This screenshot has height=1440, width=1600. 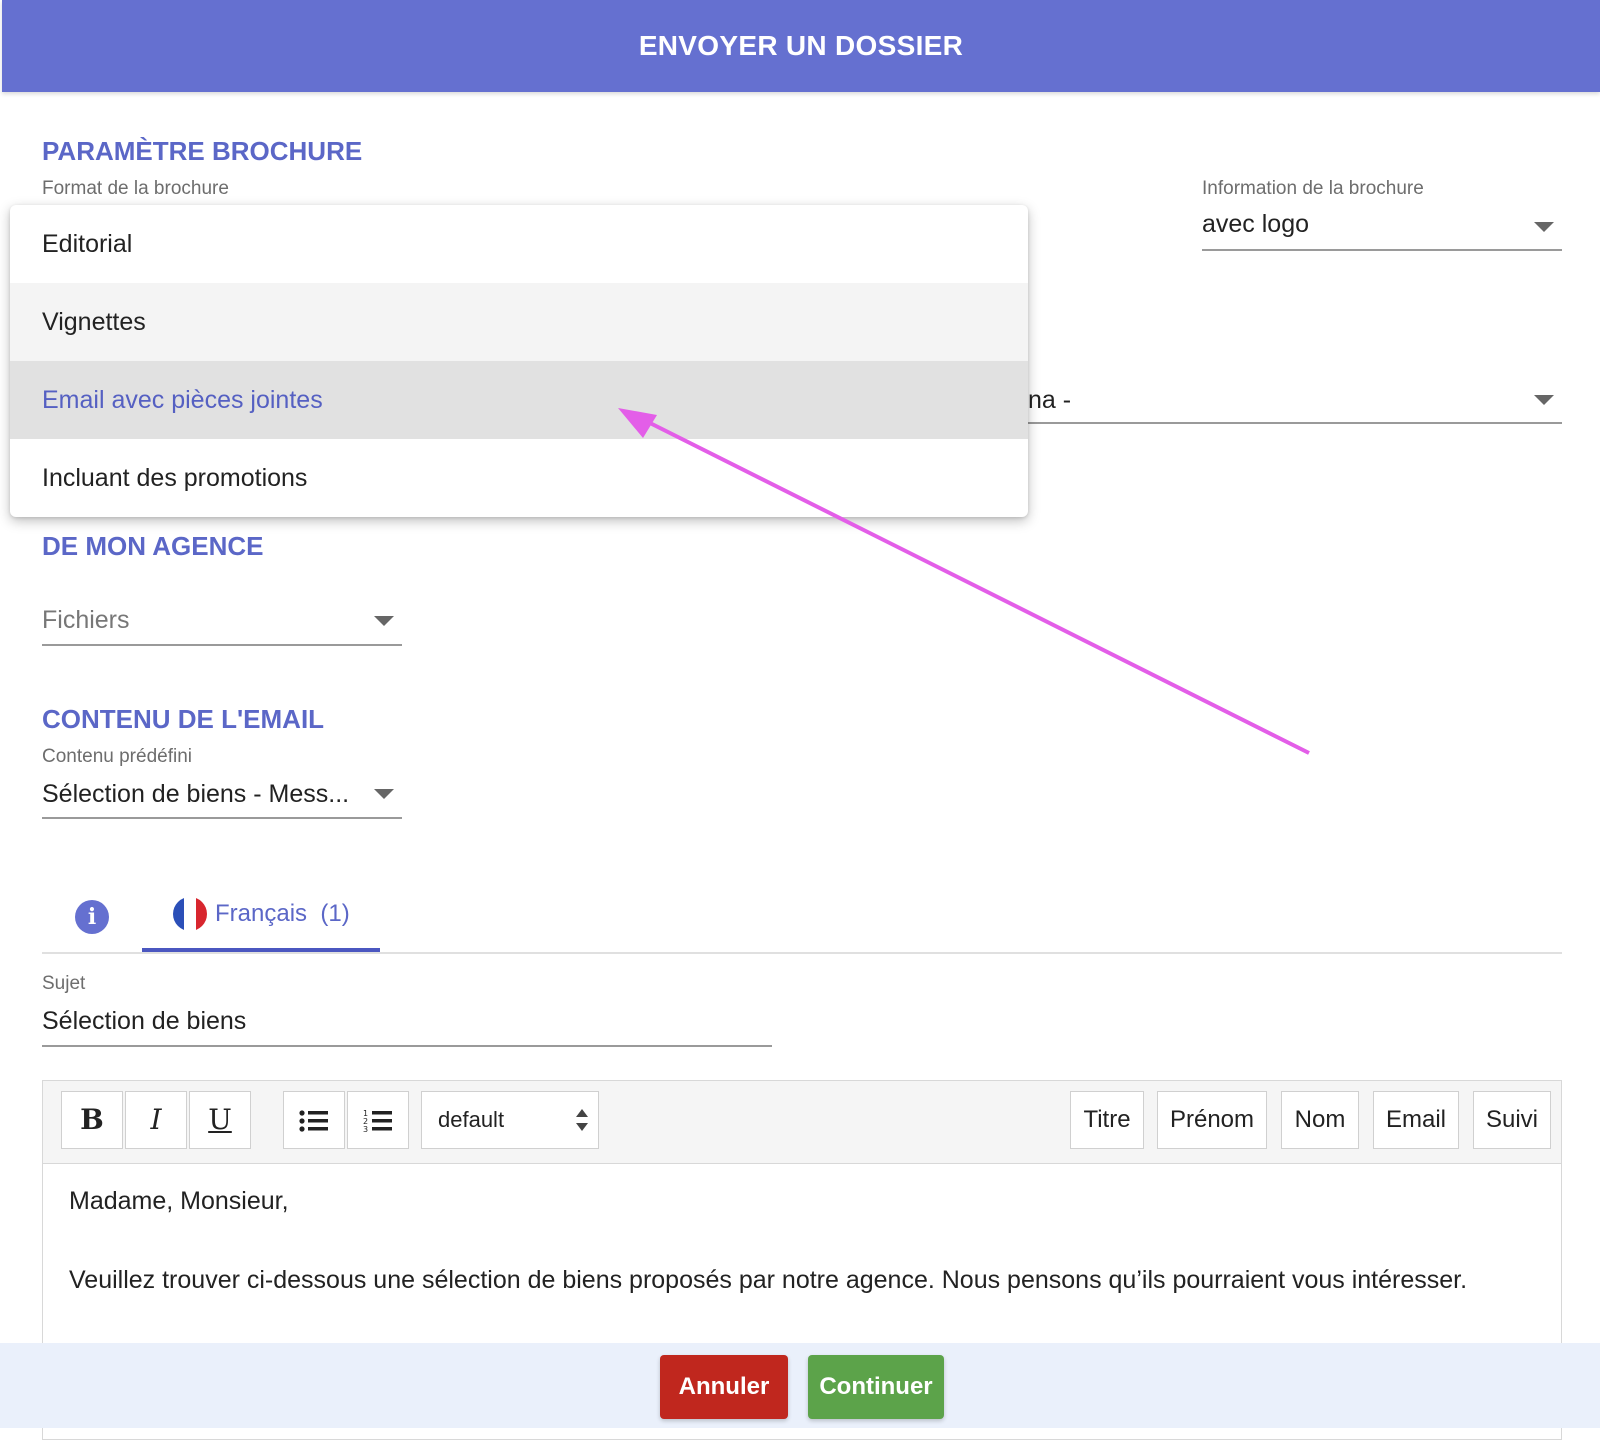 I want to click on info-icon: i, so click(x=92, y=917).